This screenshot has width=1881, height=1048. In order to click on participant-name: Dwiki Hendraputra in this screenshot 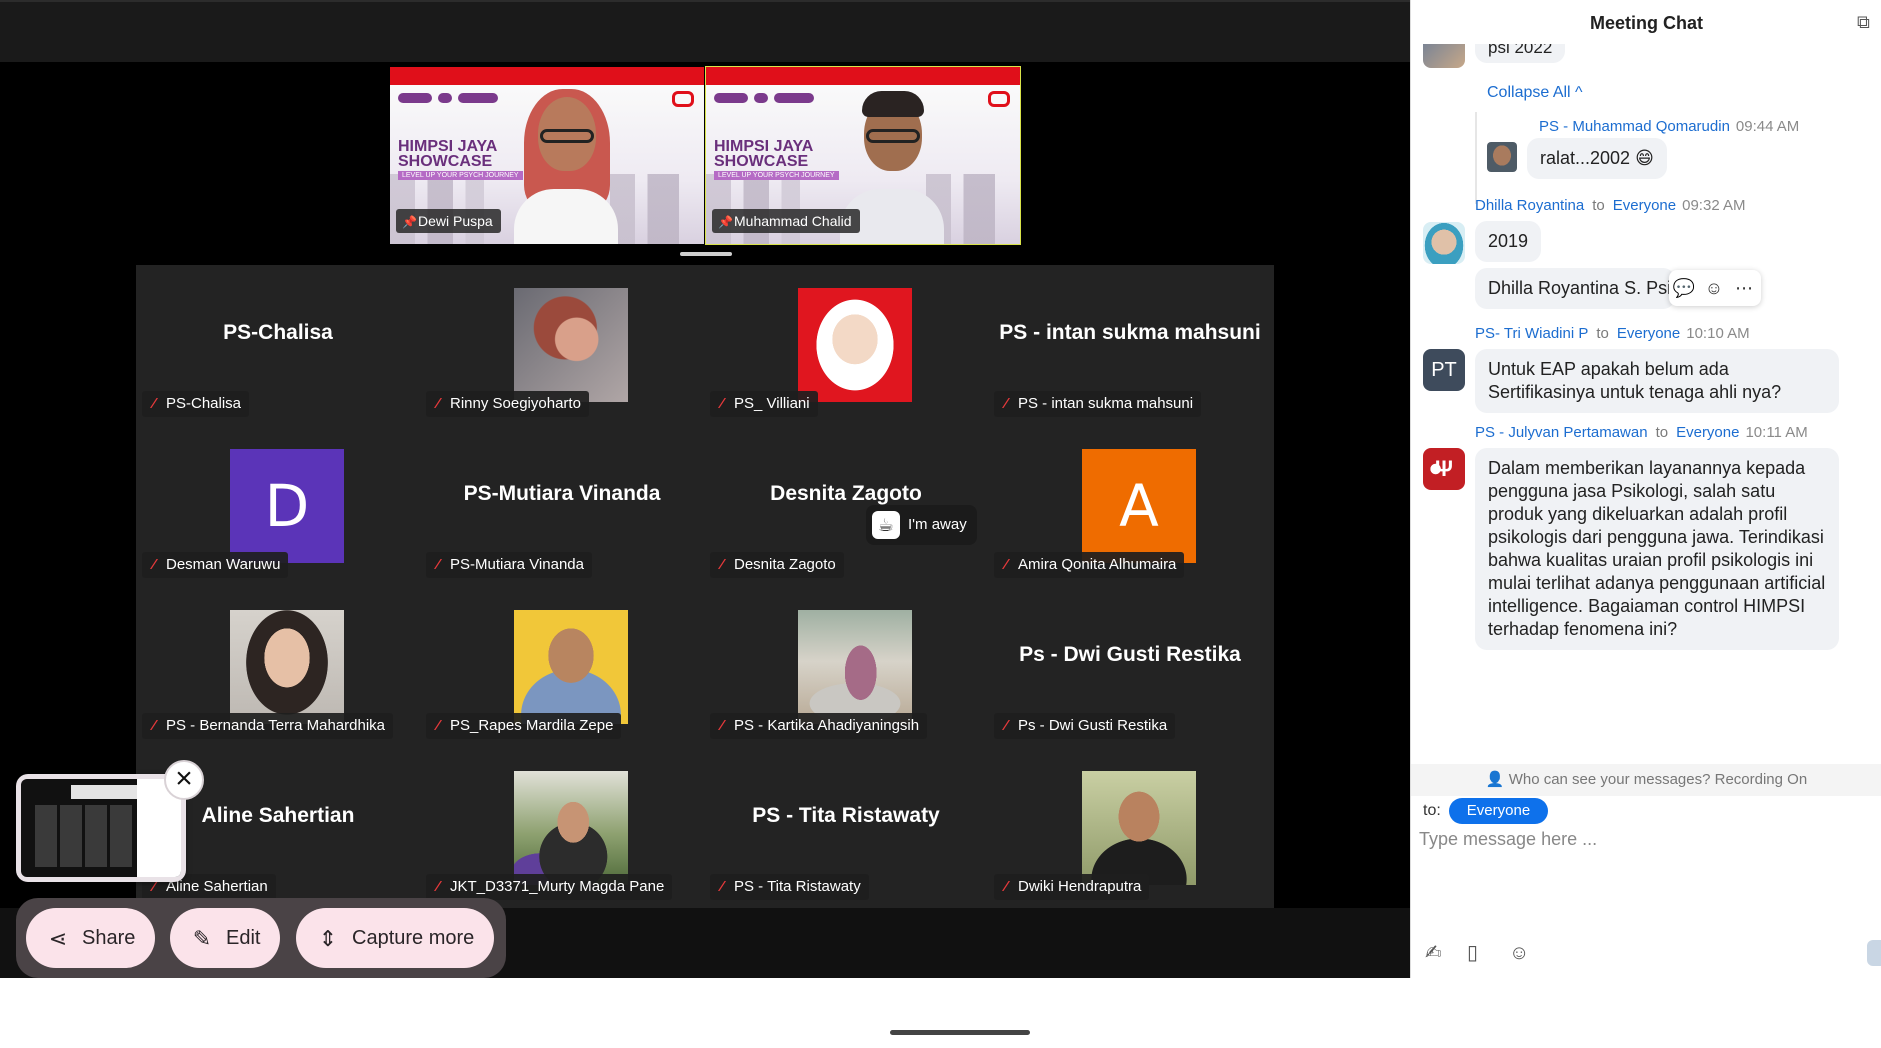, I will do `click(1080, 886)`.